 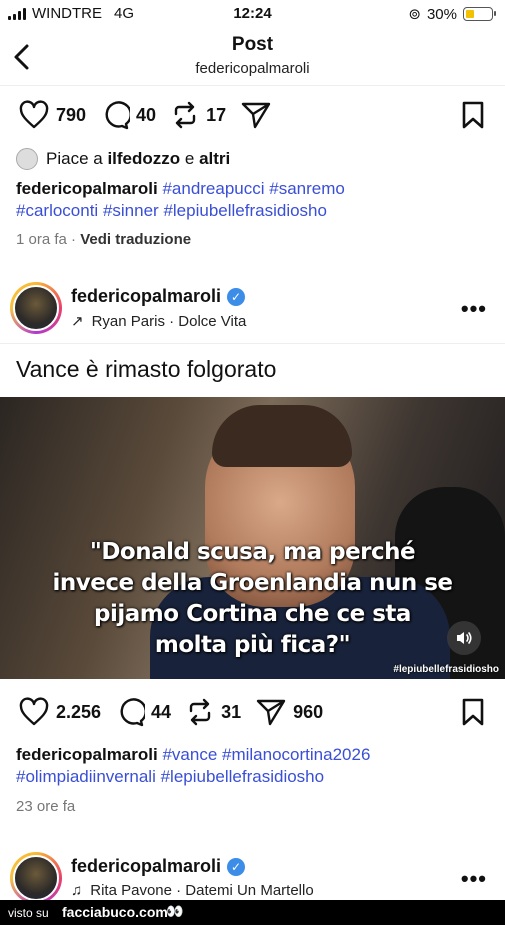 What do you see at coordinates (479, 14) in the screenshot?
I see `battery-icon` at bounding box center [479, 14].